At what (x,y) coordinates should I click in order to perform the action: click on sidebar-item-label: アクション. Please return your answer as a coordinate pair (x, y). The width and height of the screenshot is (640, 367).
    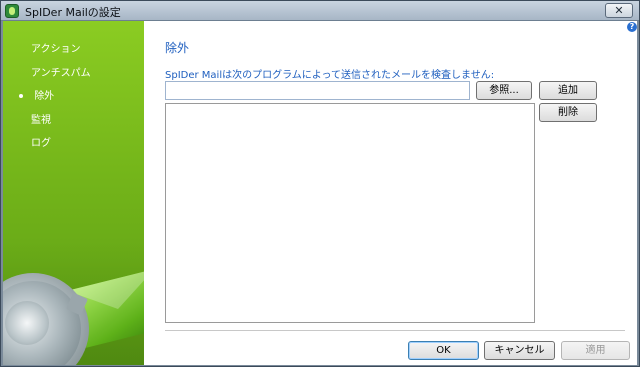
    Looking at the image, I should click on (56, 49).